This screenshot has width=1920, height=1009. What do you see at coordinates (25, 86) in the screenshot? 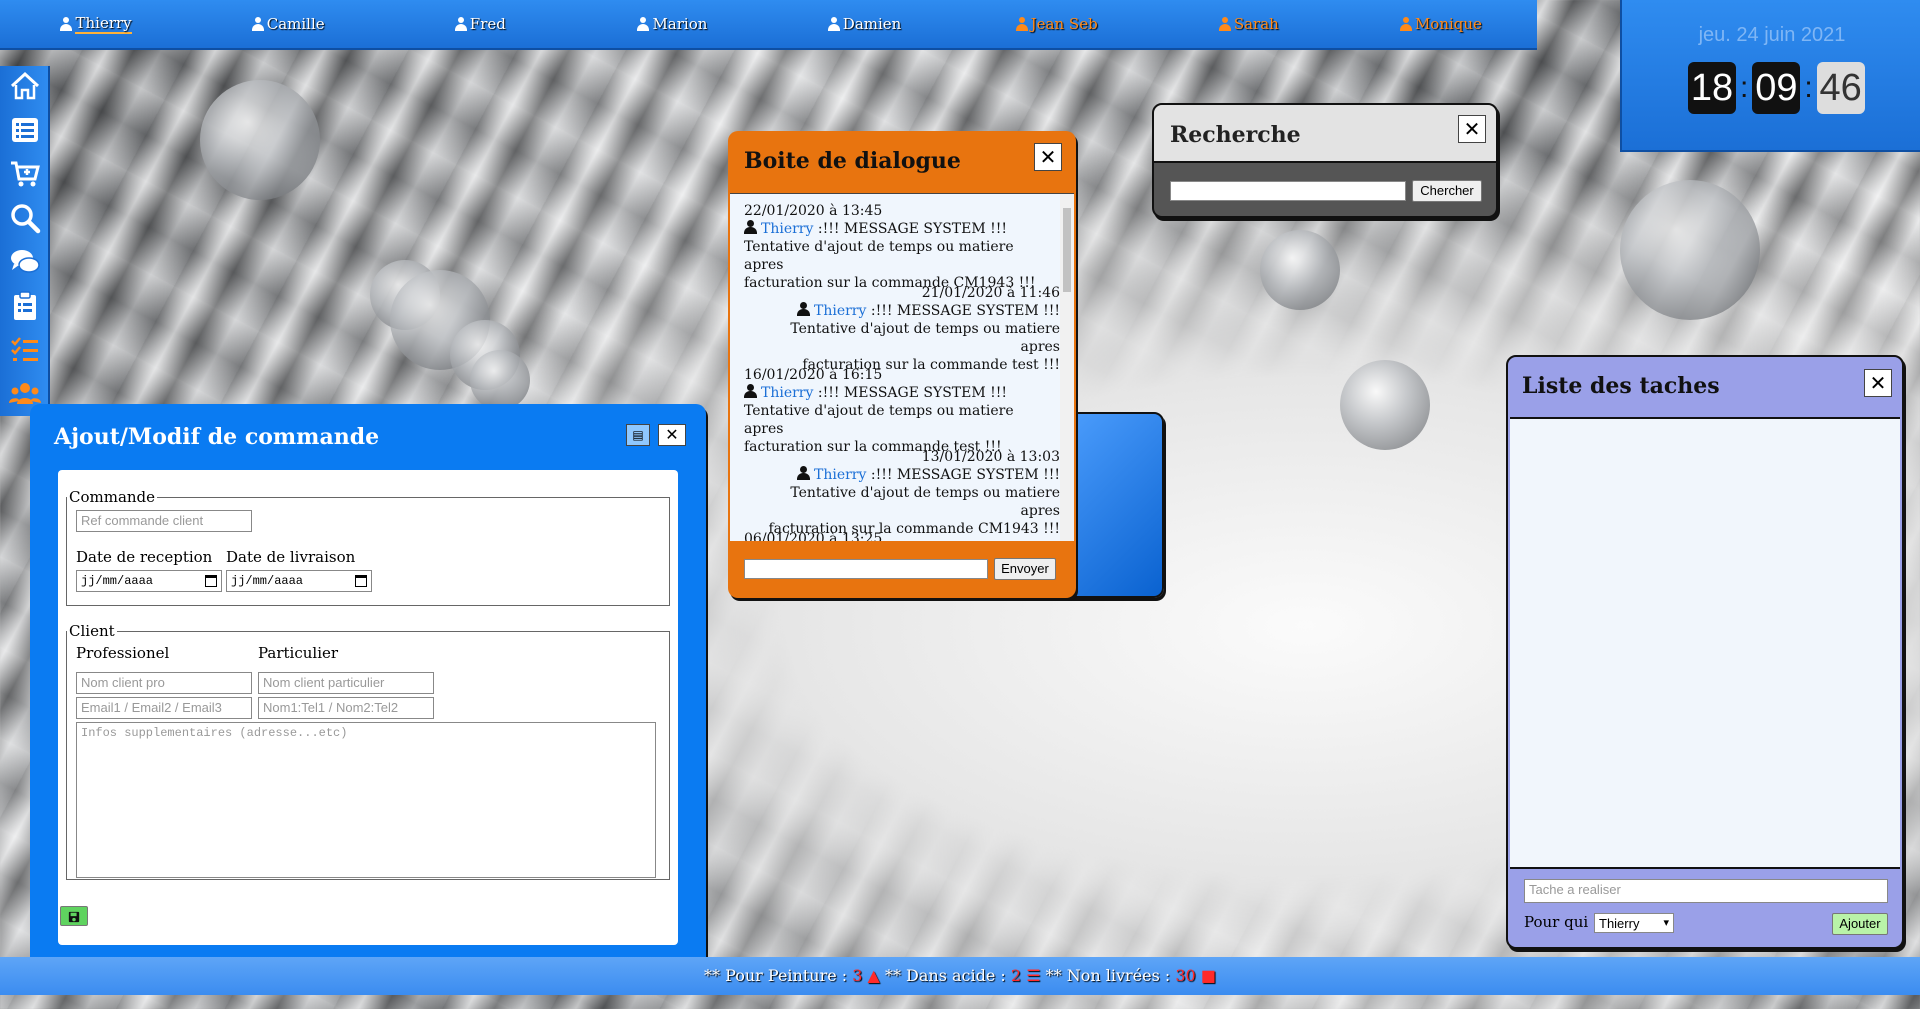
I see `home-icon` at bounding box center [25, 86].